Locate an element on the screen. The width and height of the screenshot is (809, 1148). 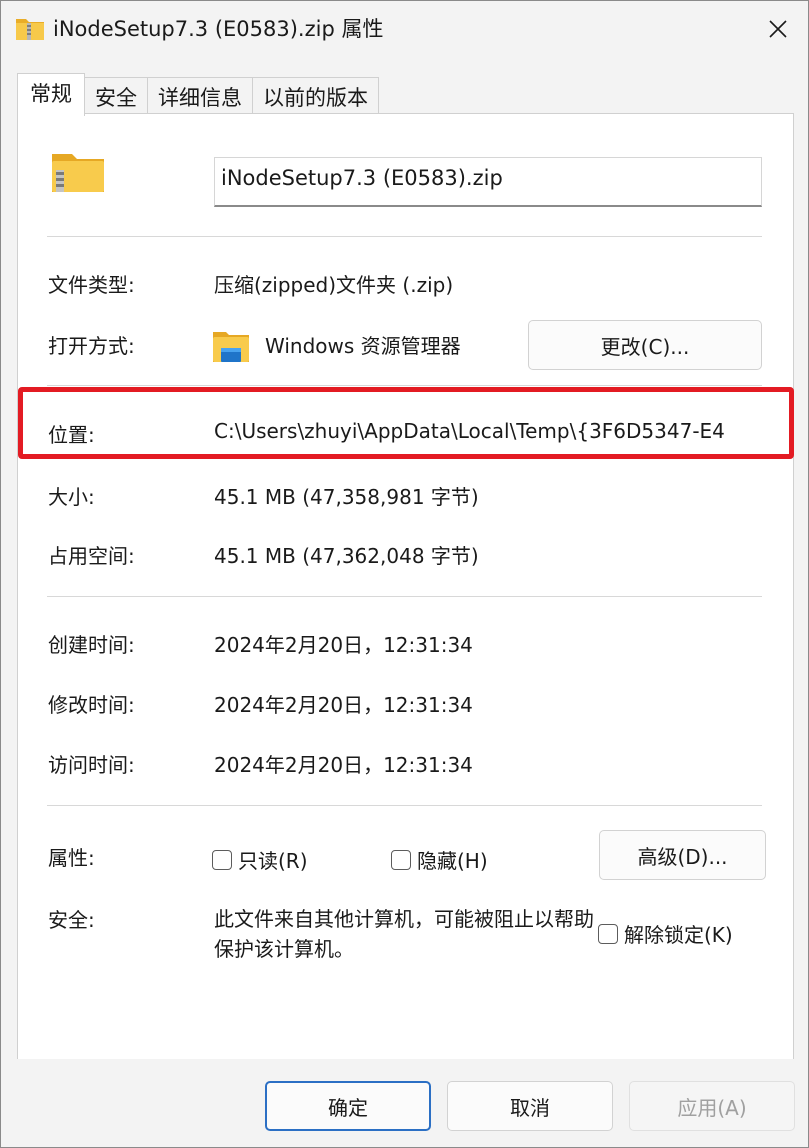
tab-general: 常规 is located at coordinates (51, 94).